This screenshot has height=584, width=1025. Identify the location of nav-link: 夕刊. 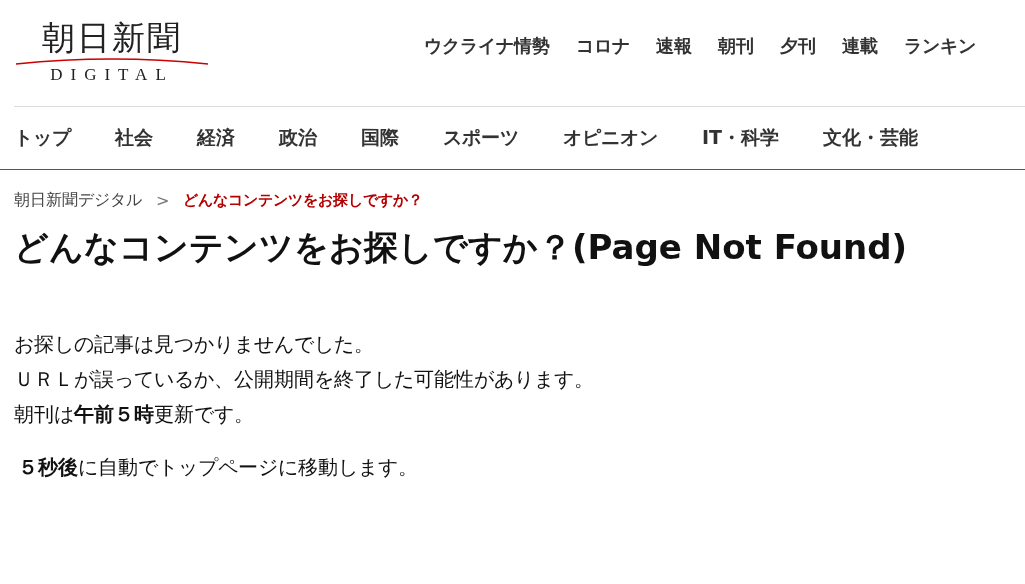
(798, 46).